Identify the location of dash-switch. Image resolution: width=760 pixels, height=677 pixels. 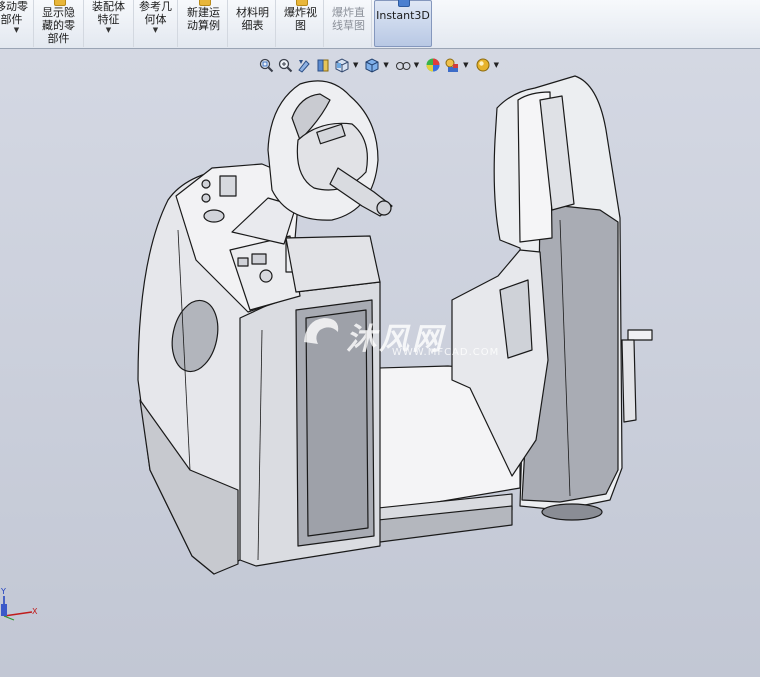
(228, 186).